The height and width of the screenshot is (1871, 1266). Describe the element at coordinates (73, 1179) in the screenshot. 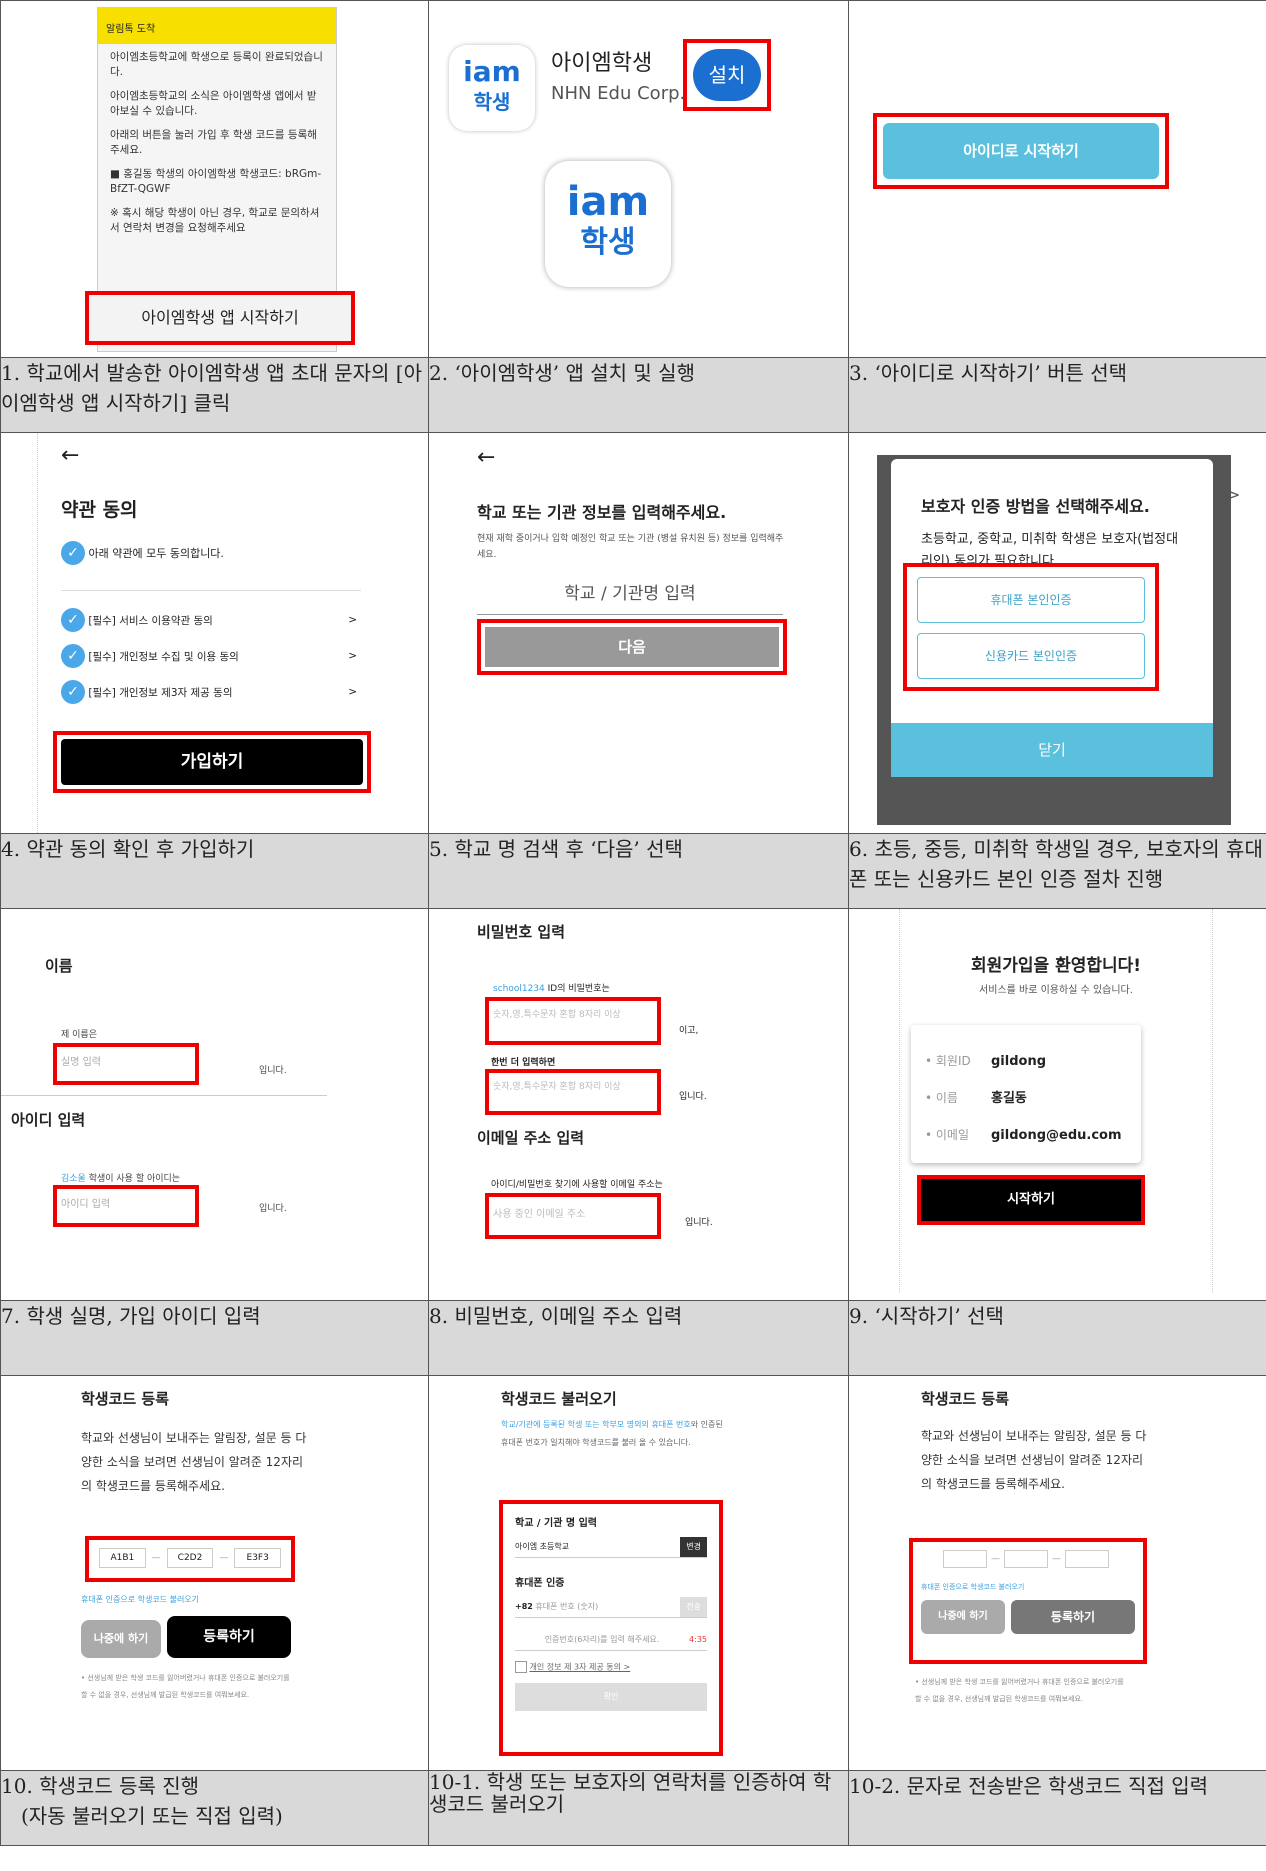

I see `student-name: 김소울` at that location.